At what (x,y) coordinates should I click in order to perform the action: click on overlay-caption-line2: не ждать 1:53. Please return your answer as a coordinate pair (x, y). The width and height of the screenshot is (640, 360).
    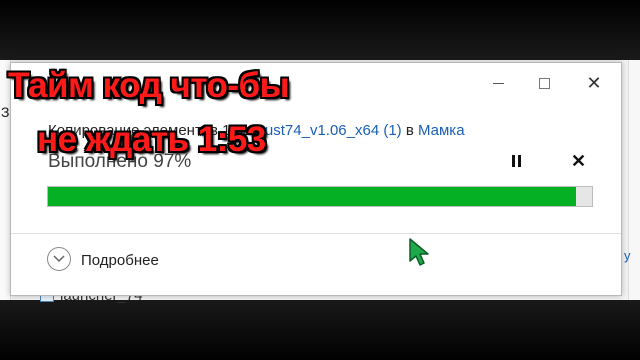
    Looking at the image, I should click on (151, 139).